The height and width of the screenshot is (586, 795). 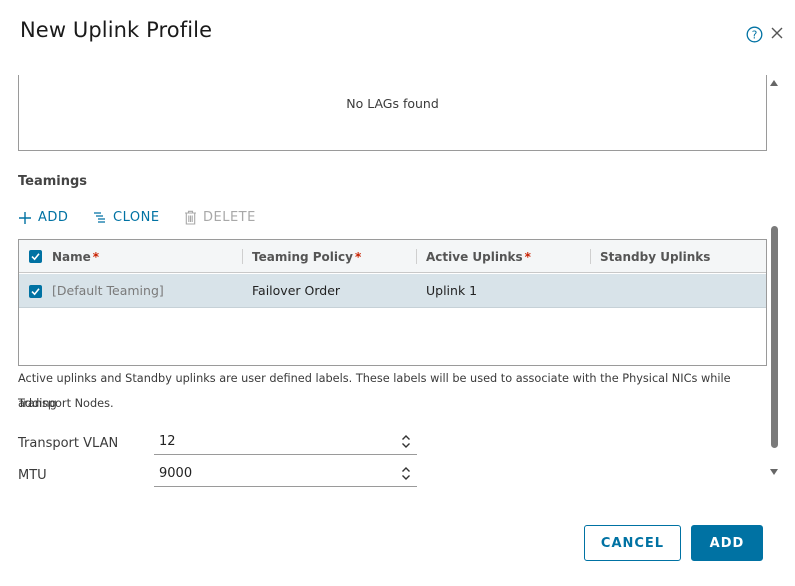 I want to click on cancel-button: CANCEL, so click(x=632, y=543).